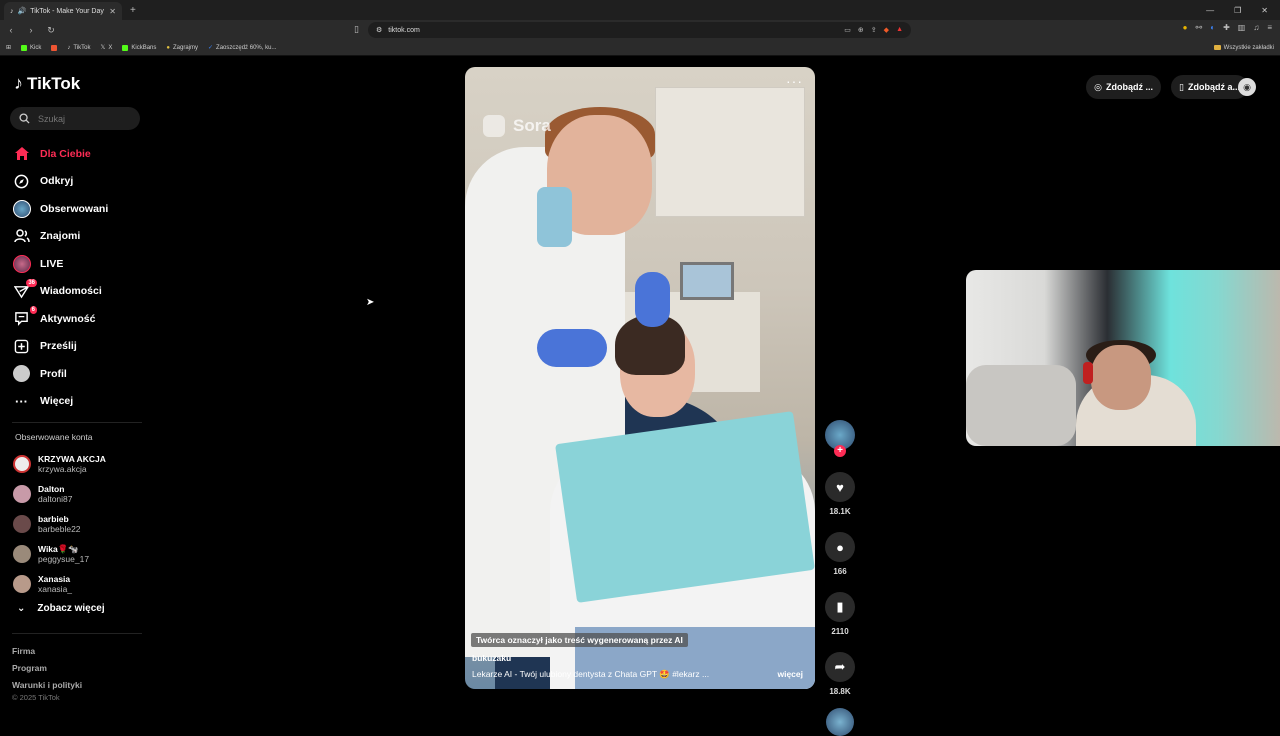 The width and height of the screenshot is (1280, 736). I want to click on back-icon: ‹, so click(11, 30).